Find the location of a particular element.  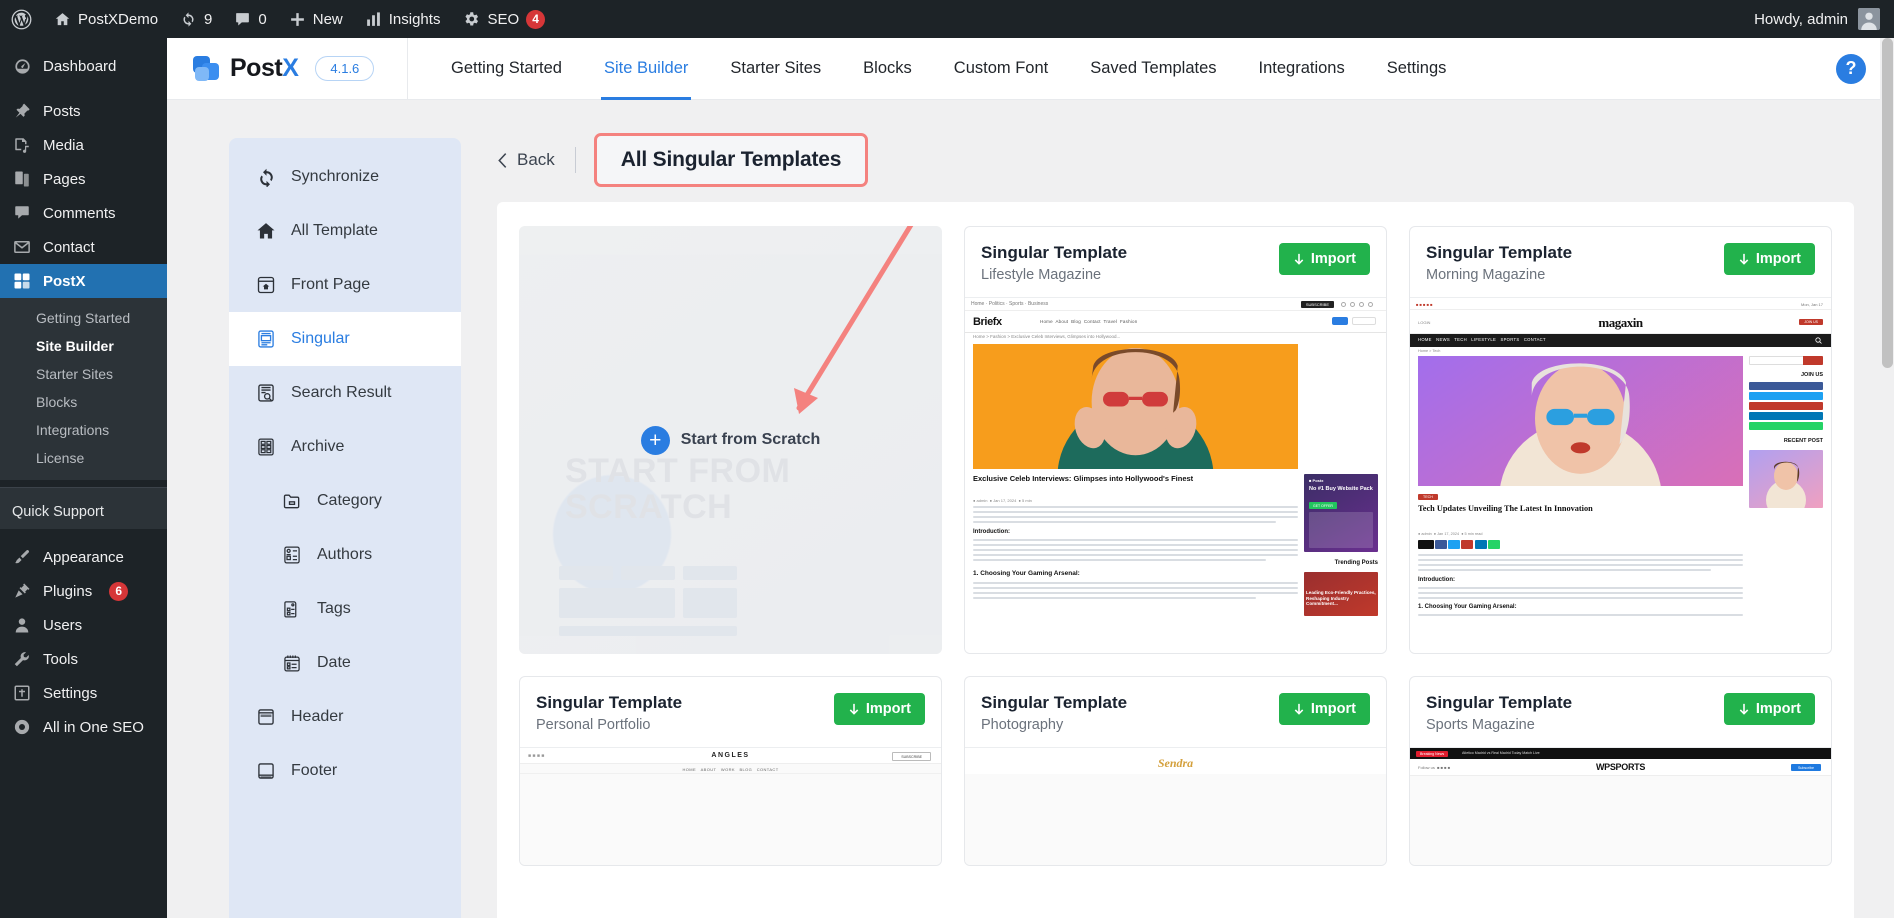

mini-site-photography: Sendra is located at coordinates (1175, 806).